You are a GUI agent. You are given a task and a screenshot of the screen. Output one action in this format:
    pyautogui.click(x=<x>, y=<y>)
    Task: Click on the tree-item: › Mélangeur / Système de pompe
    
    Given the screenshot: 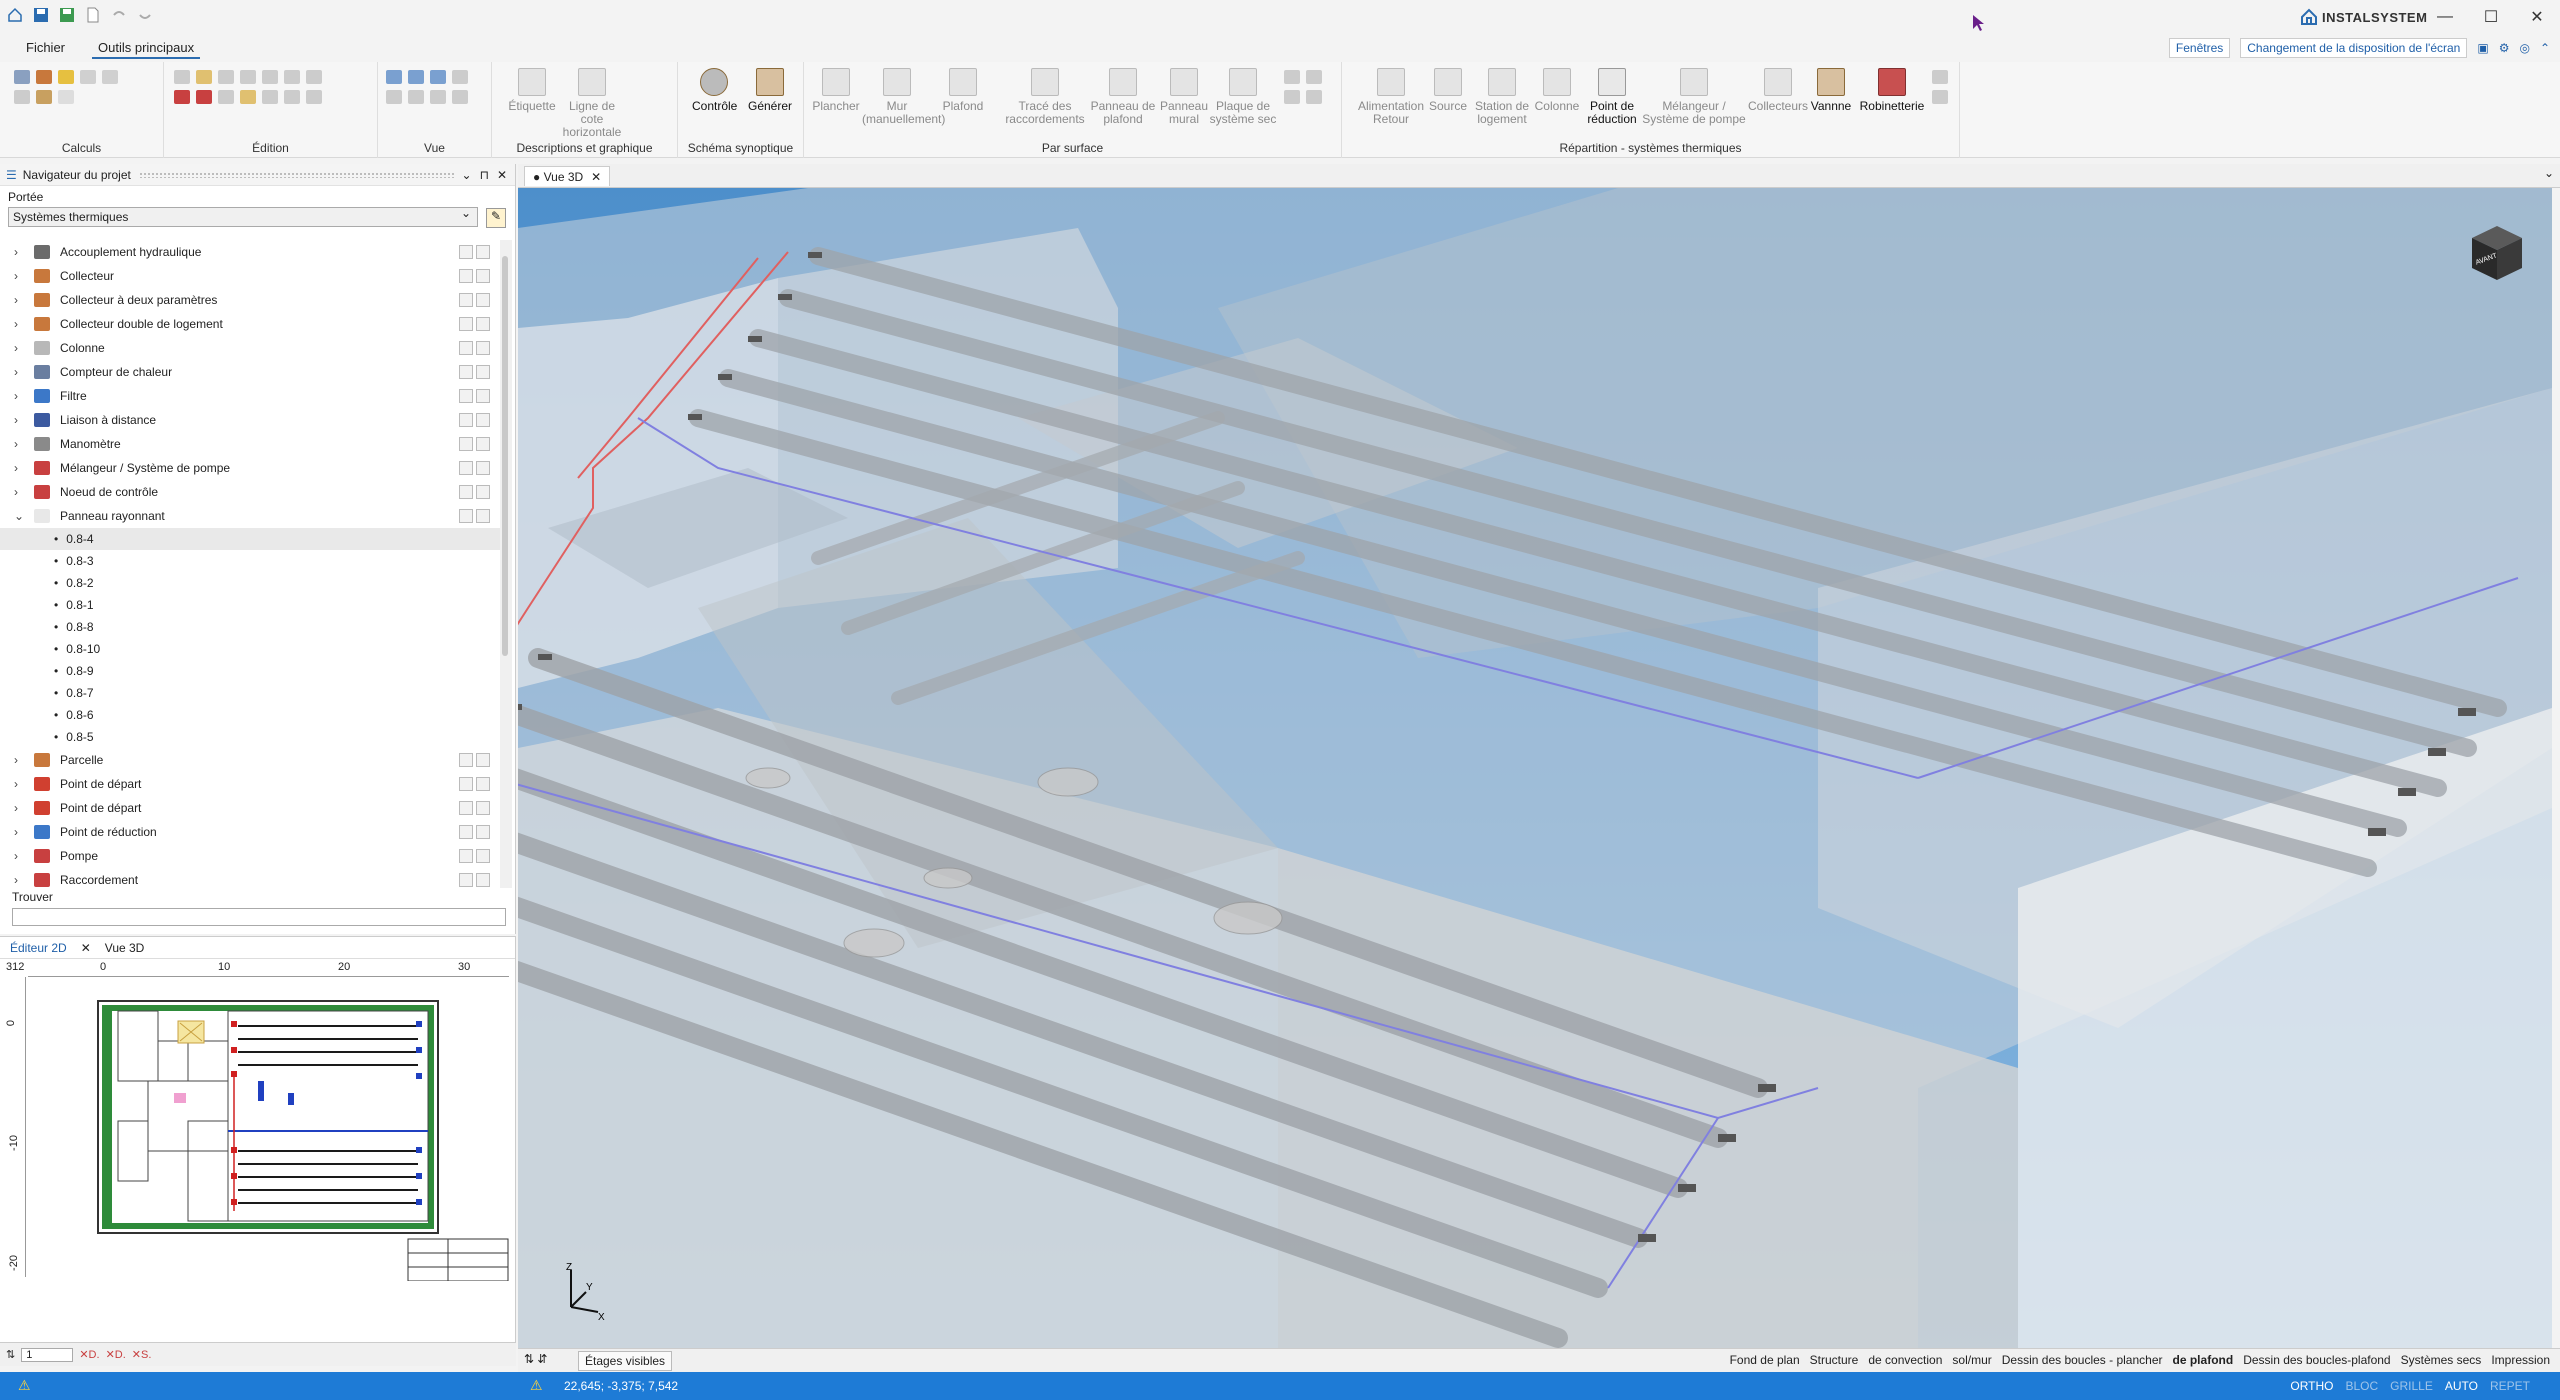 What is the action you would take?
    pyautogui.click(x=250, y=468)
    